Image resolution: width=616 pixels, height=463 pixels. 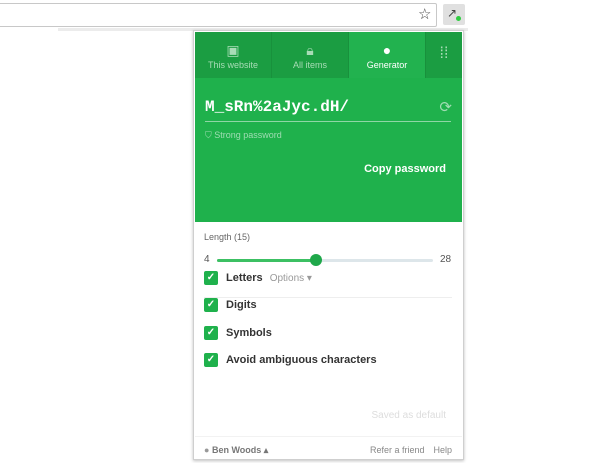 What do you see at coordinates (244, 278) in the screenshot?
I see `option-label: Letters` at bounding box center [244, 278].